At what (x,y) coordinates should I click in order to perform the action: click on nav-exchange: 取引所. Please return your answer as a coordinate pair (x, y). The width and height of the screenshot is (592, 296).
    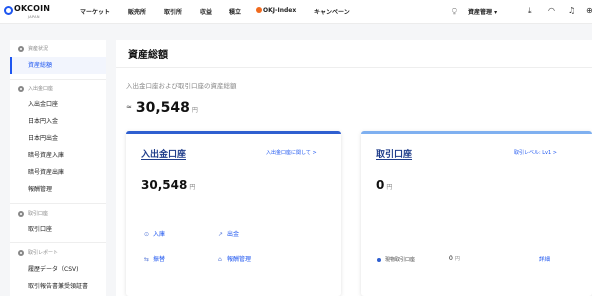
    Looking at the image, I should click on (173, 11).